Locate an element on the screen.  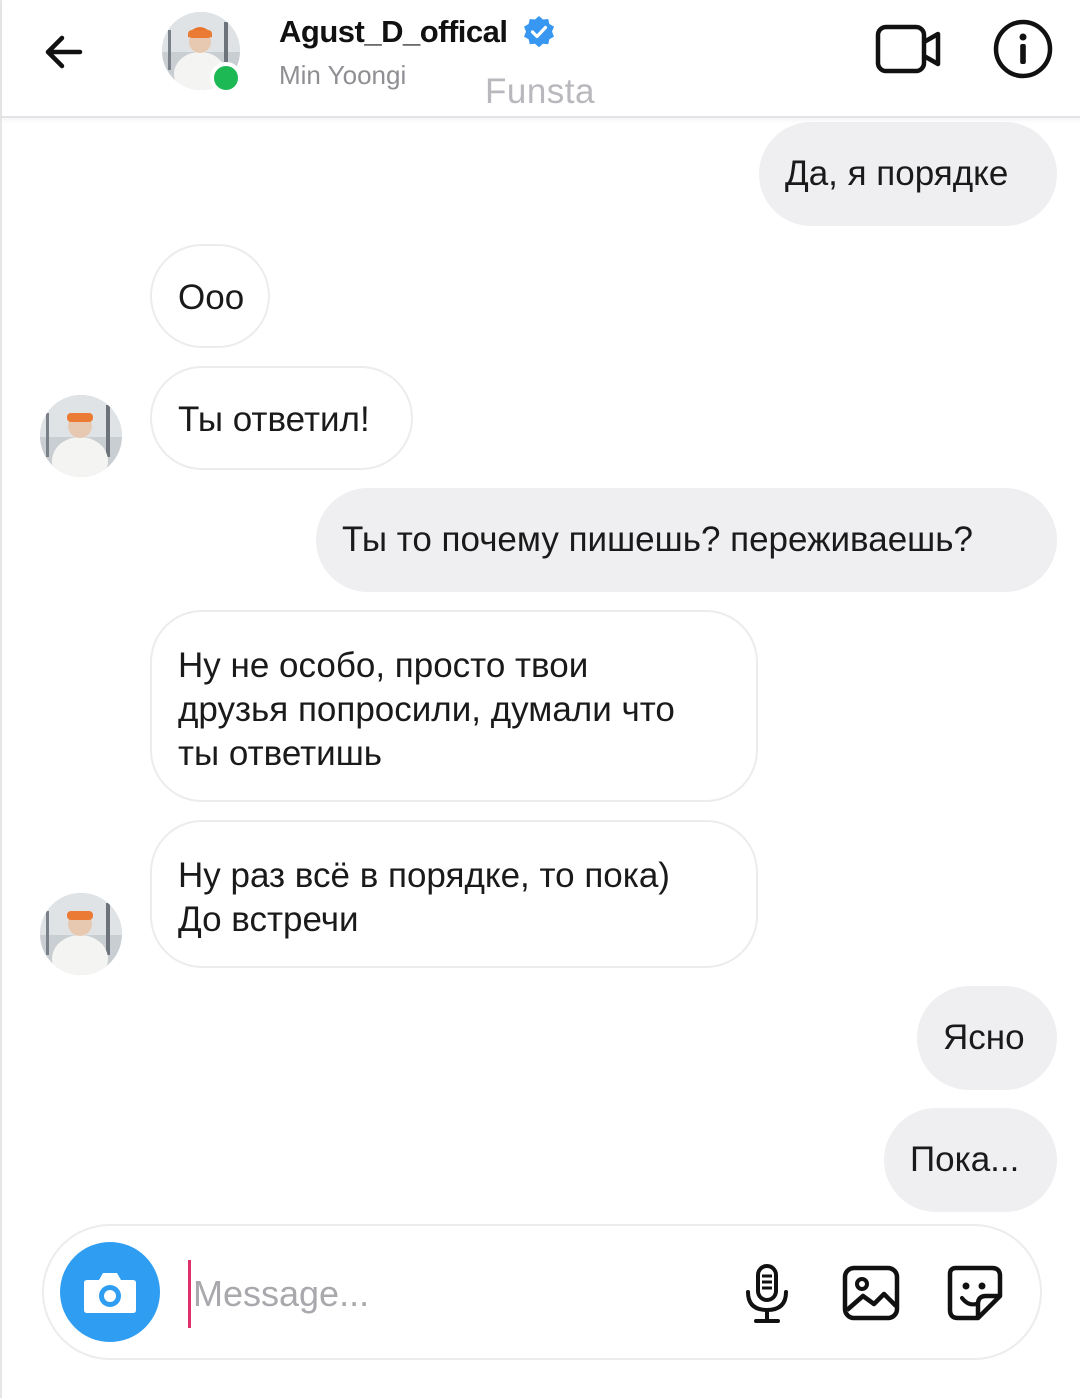
message-line: Ну раз всё в порядке, то пока) is located at coordinates (424, 875).